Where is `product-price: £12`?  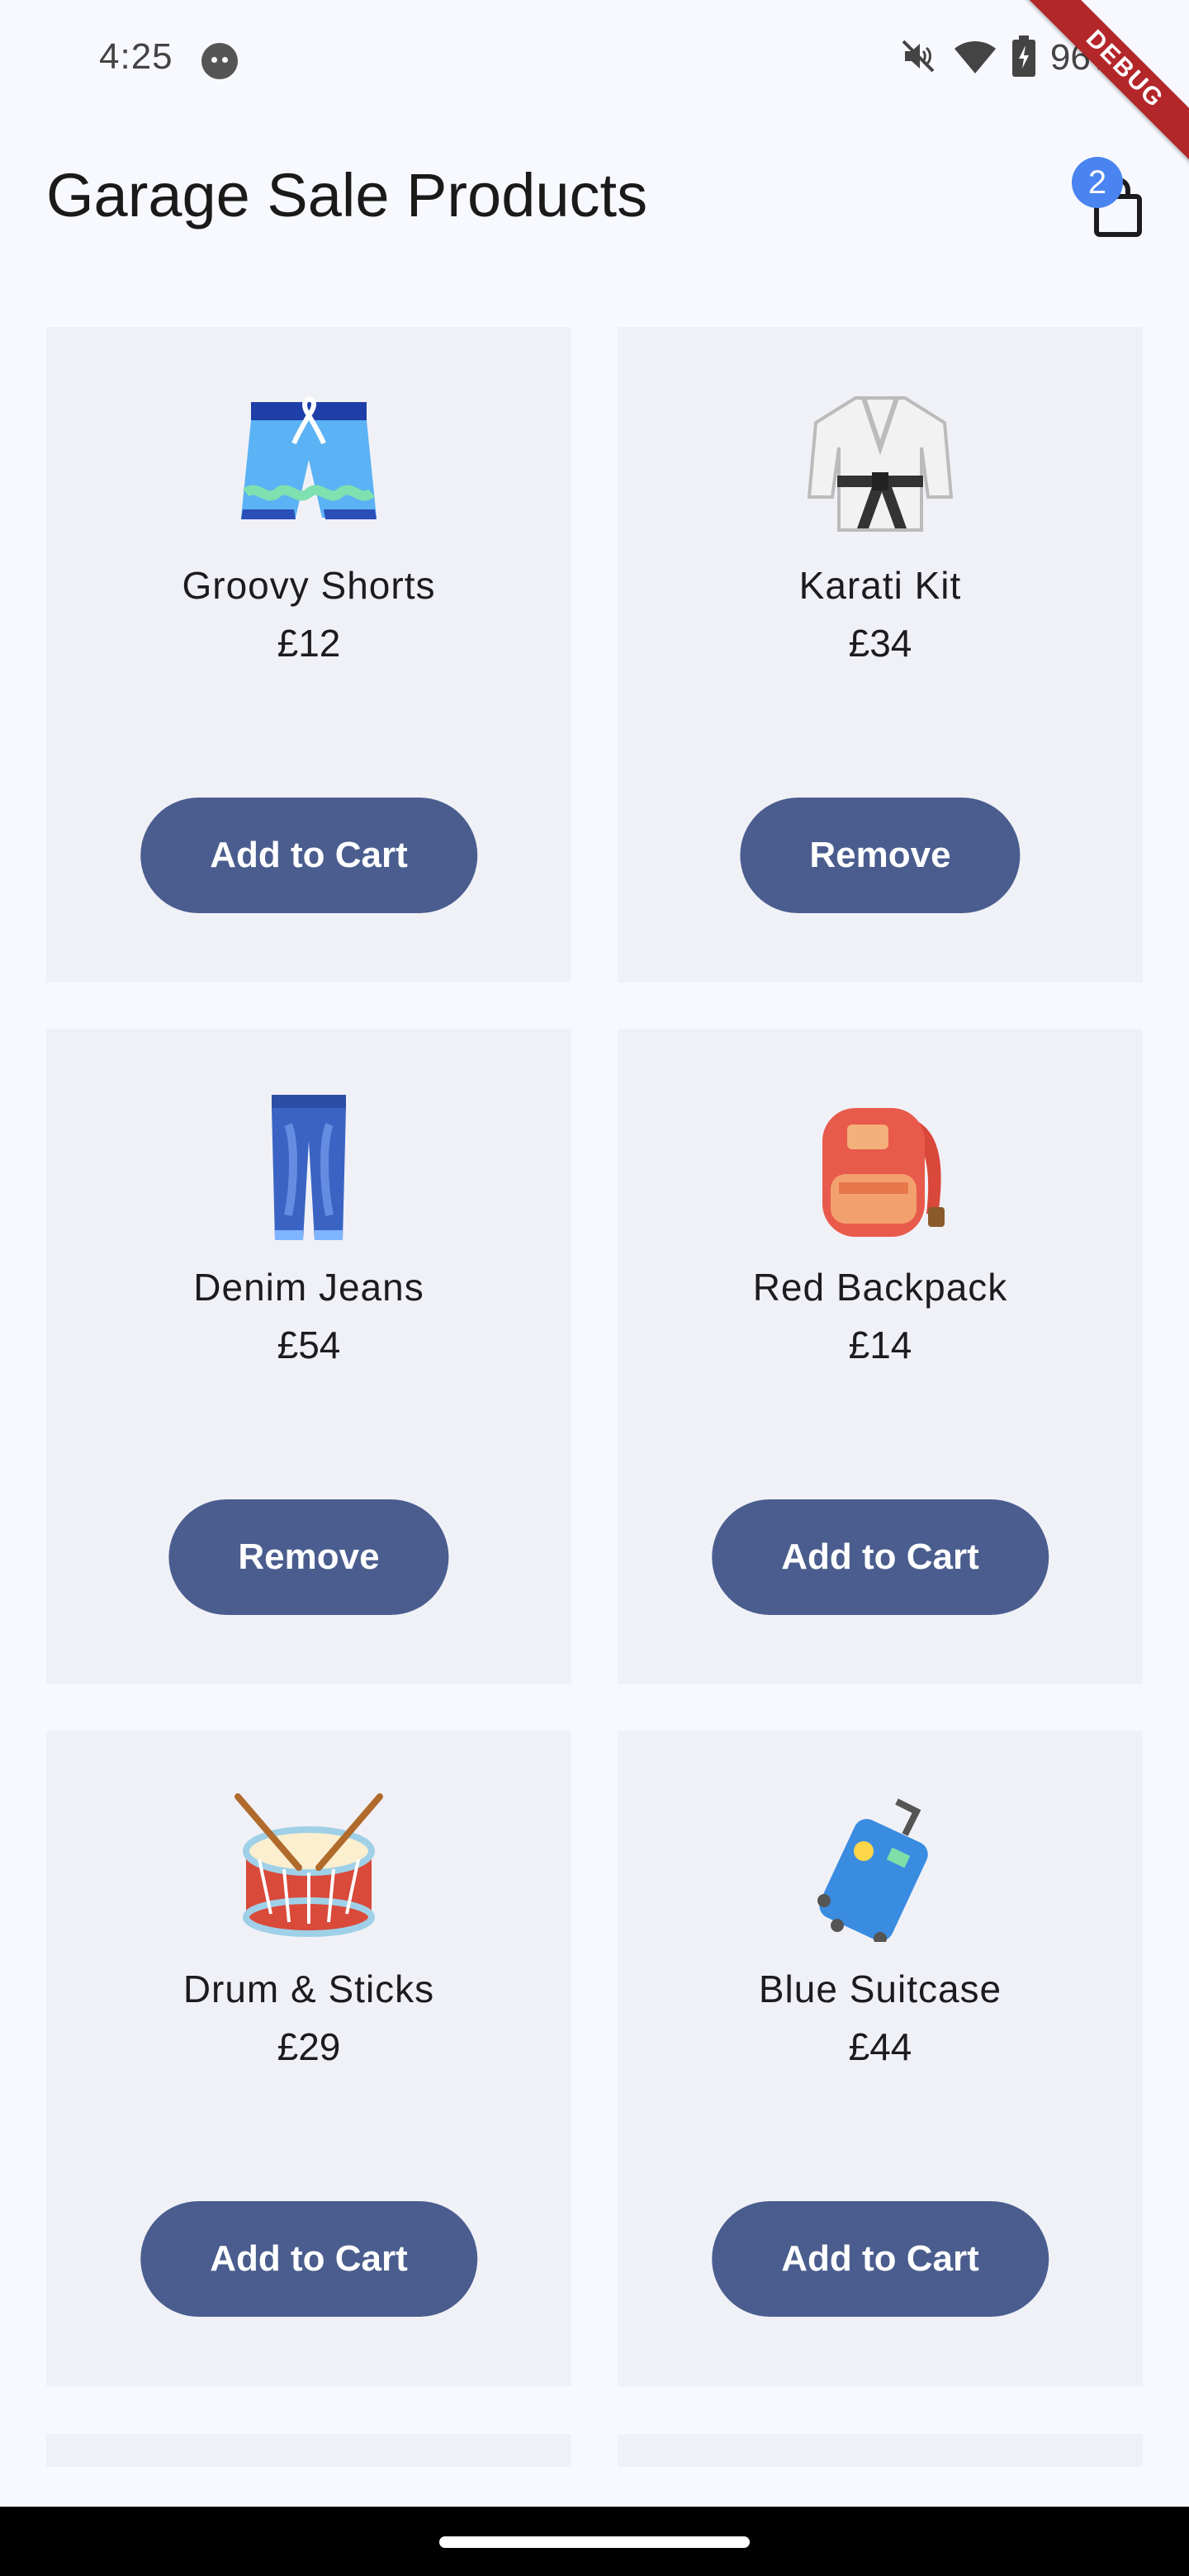
product-price: £12 is located at coordinates (309, 643).